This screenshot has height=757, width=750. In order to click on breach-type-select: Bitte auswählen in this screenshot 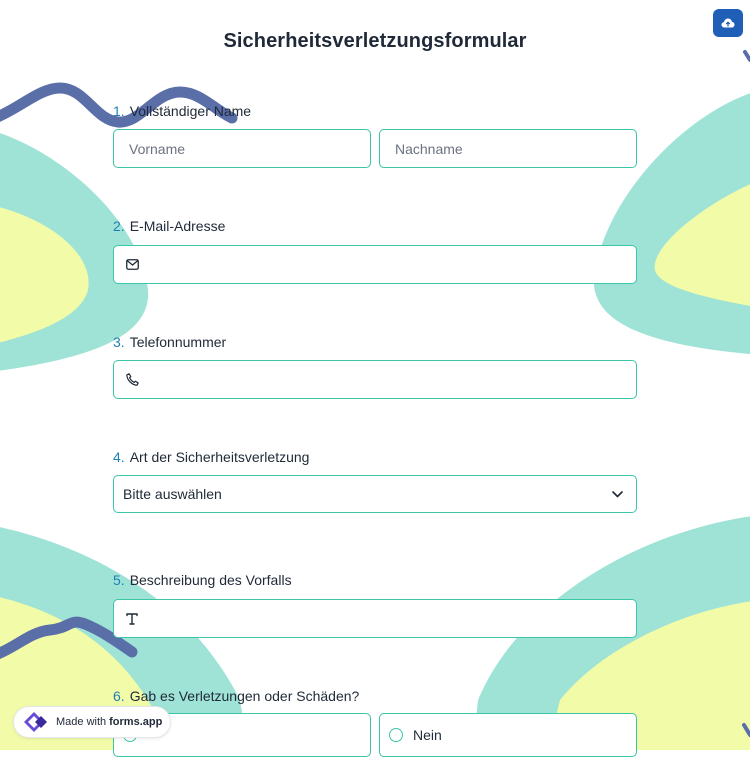, I will do `click(375, 494)`.